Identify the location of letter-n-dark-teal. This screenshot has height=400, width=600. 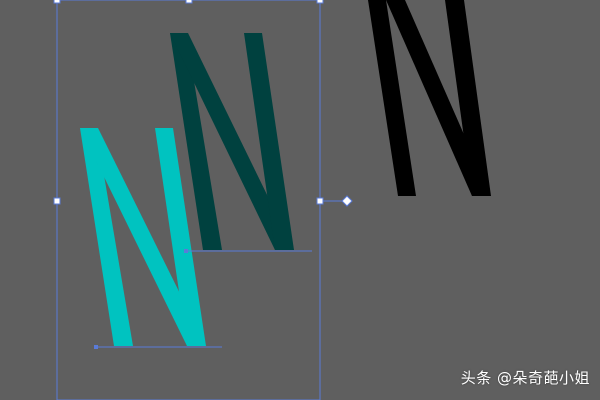
(232, 141).